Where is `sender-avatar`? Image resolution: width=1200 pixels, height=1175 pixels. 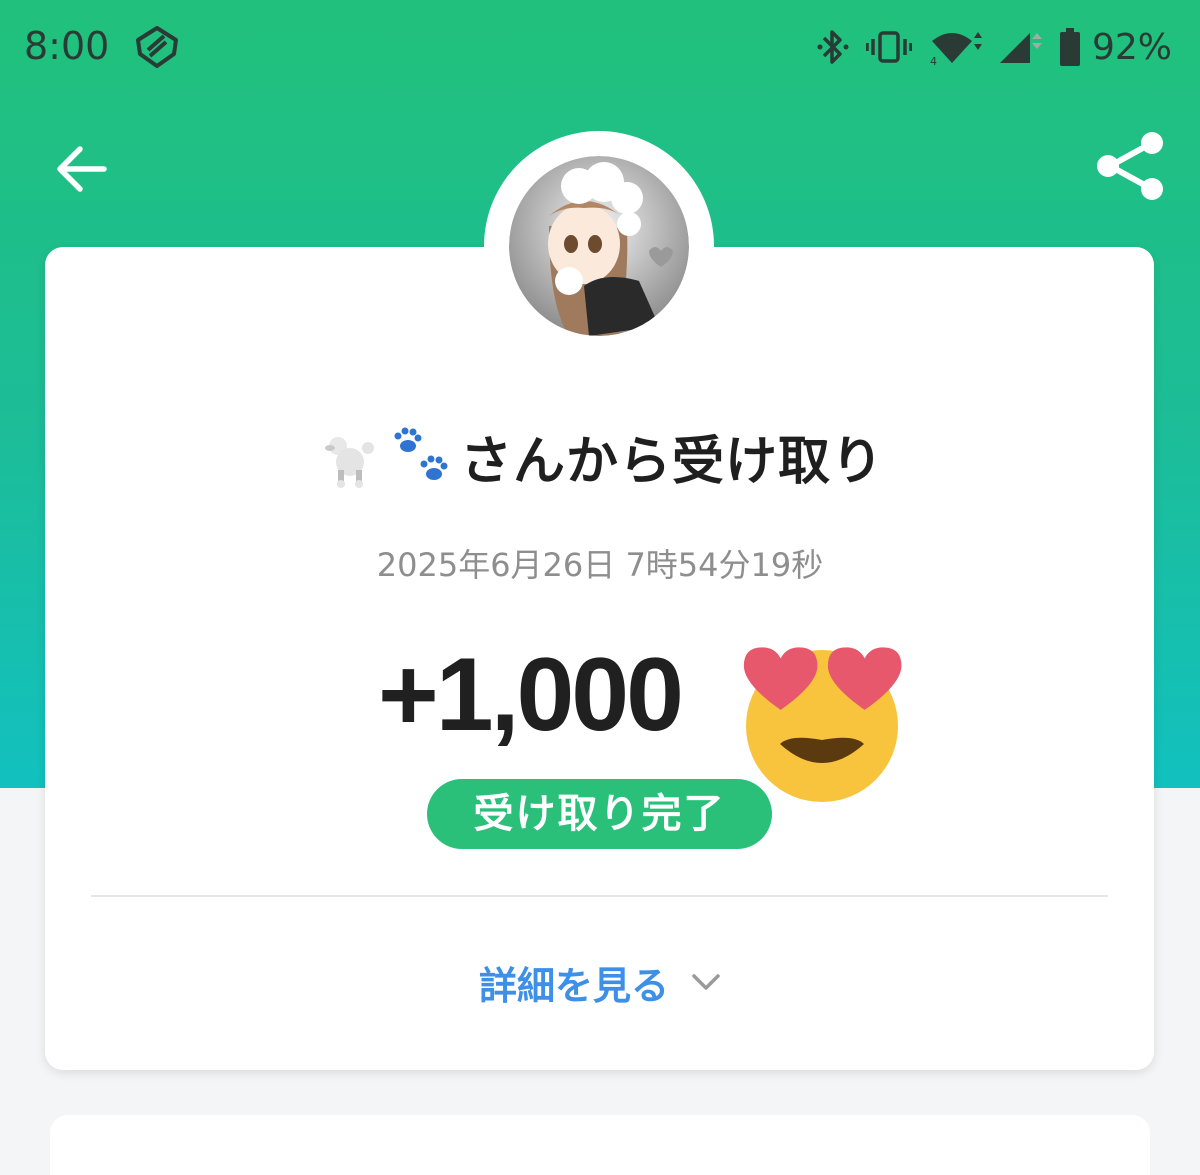
sender-avatar is located at coordinates (599, 246).